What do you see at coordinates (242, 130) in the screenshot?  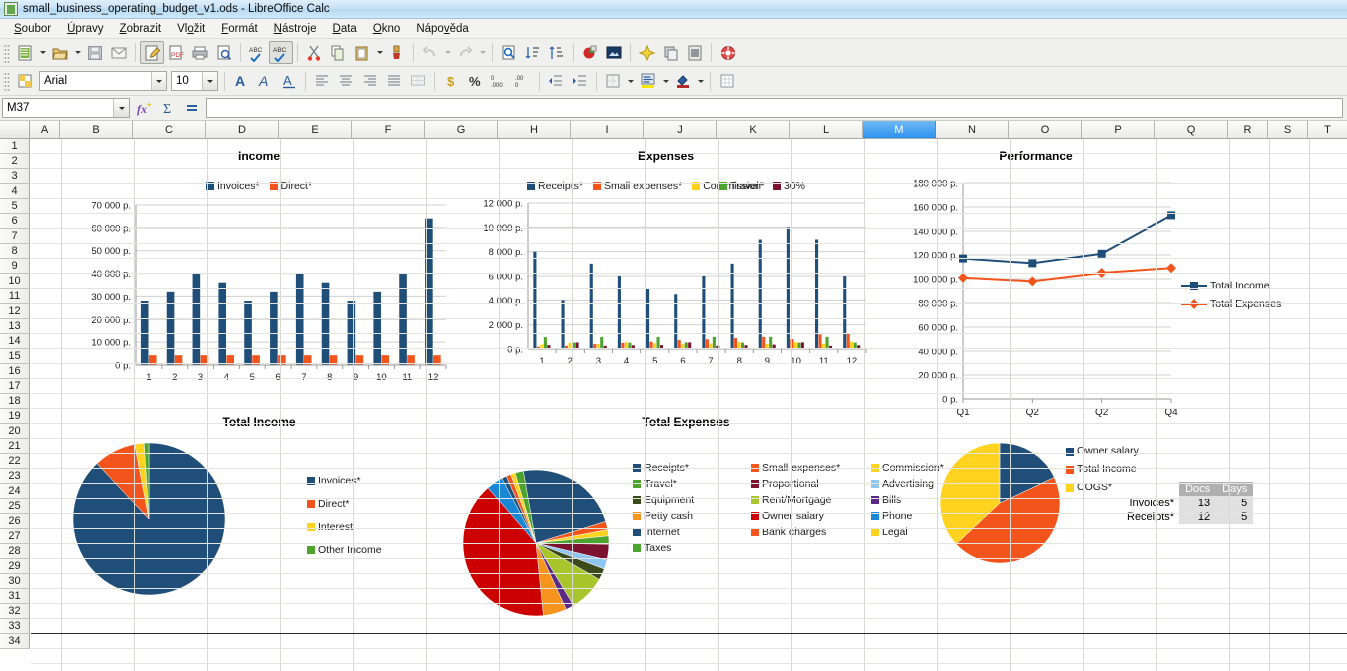 I see `column-header-D: D` at bounding box center [242, 130].